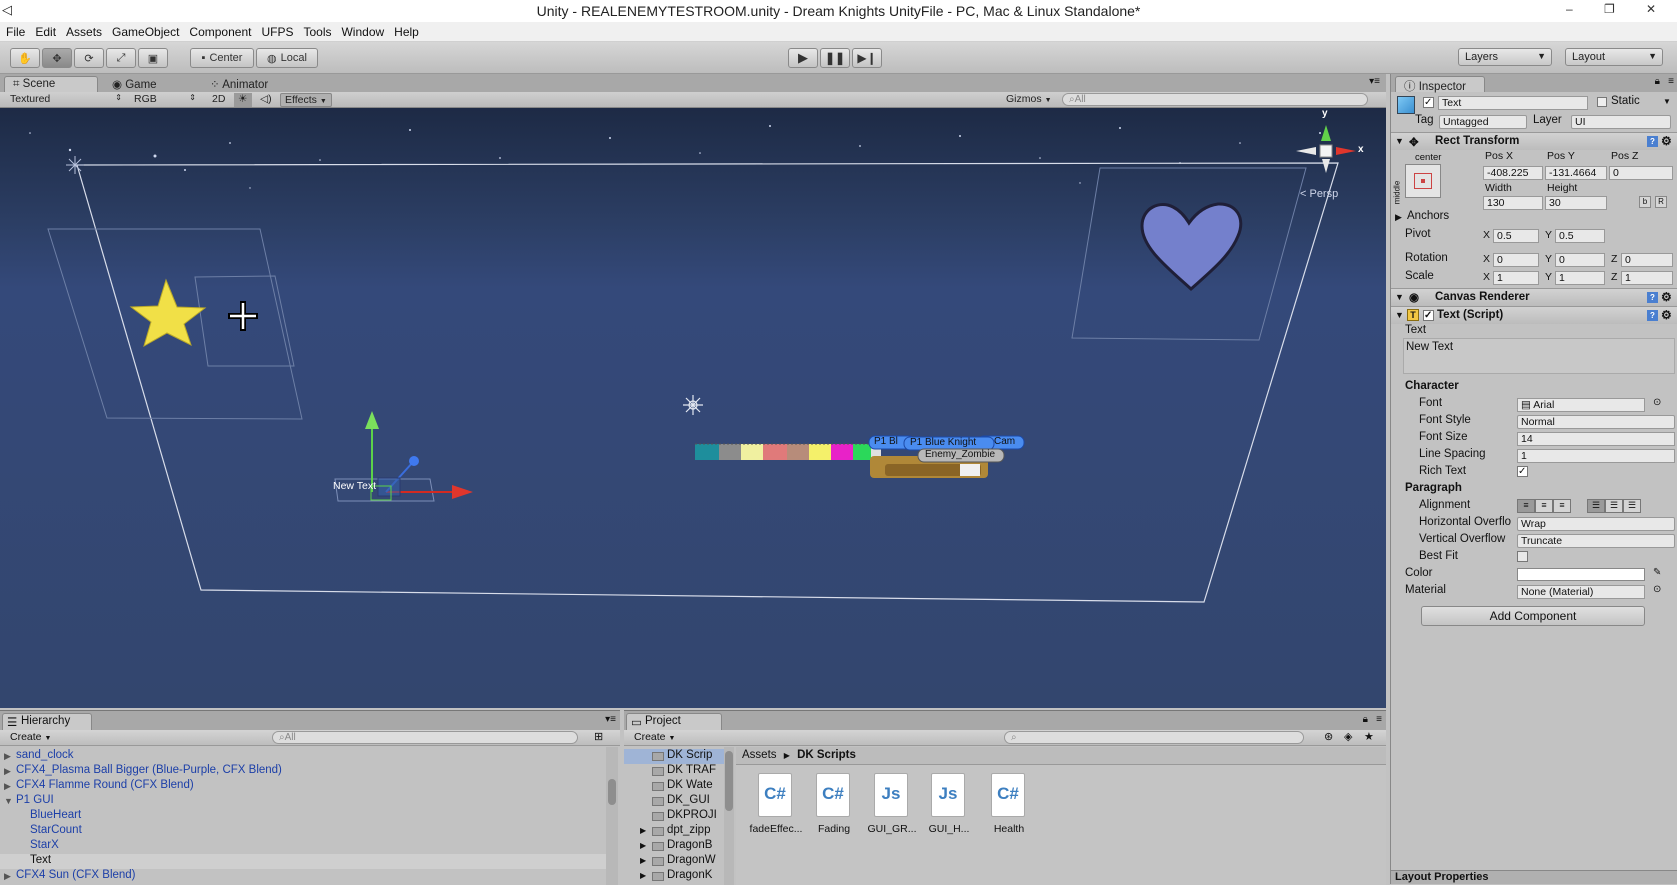 Image resolution: width=1677 pixels, height=885 pixels. What do you see at coordinates (362, 32) in the screenshot?
I see `menu-window: Window` at bounding box center [362, 32].